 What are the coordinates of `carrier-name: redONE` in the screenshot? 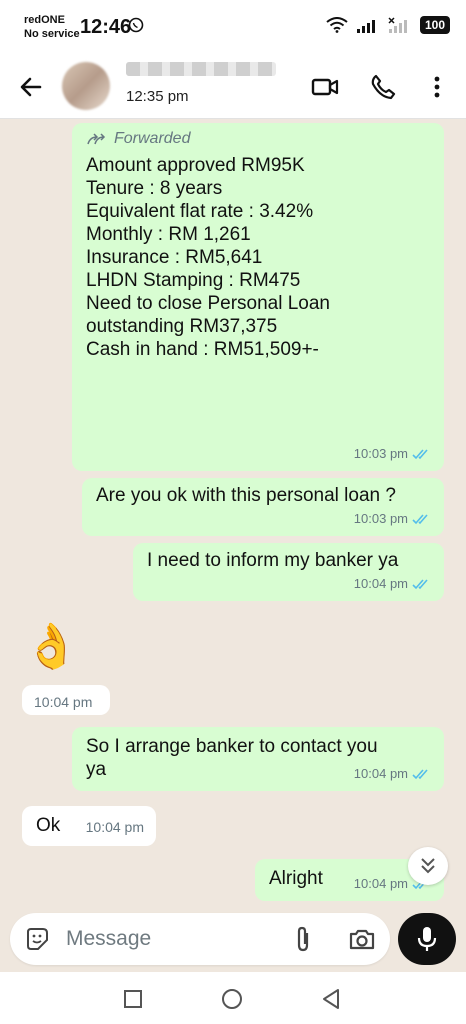 It's located at (44, 20).